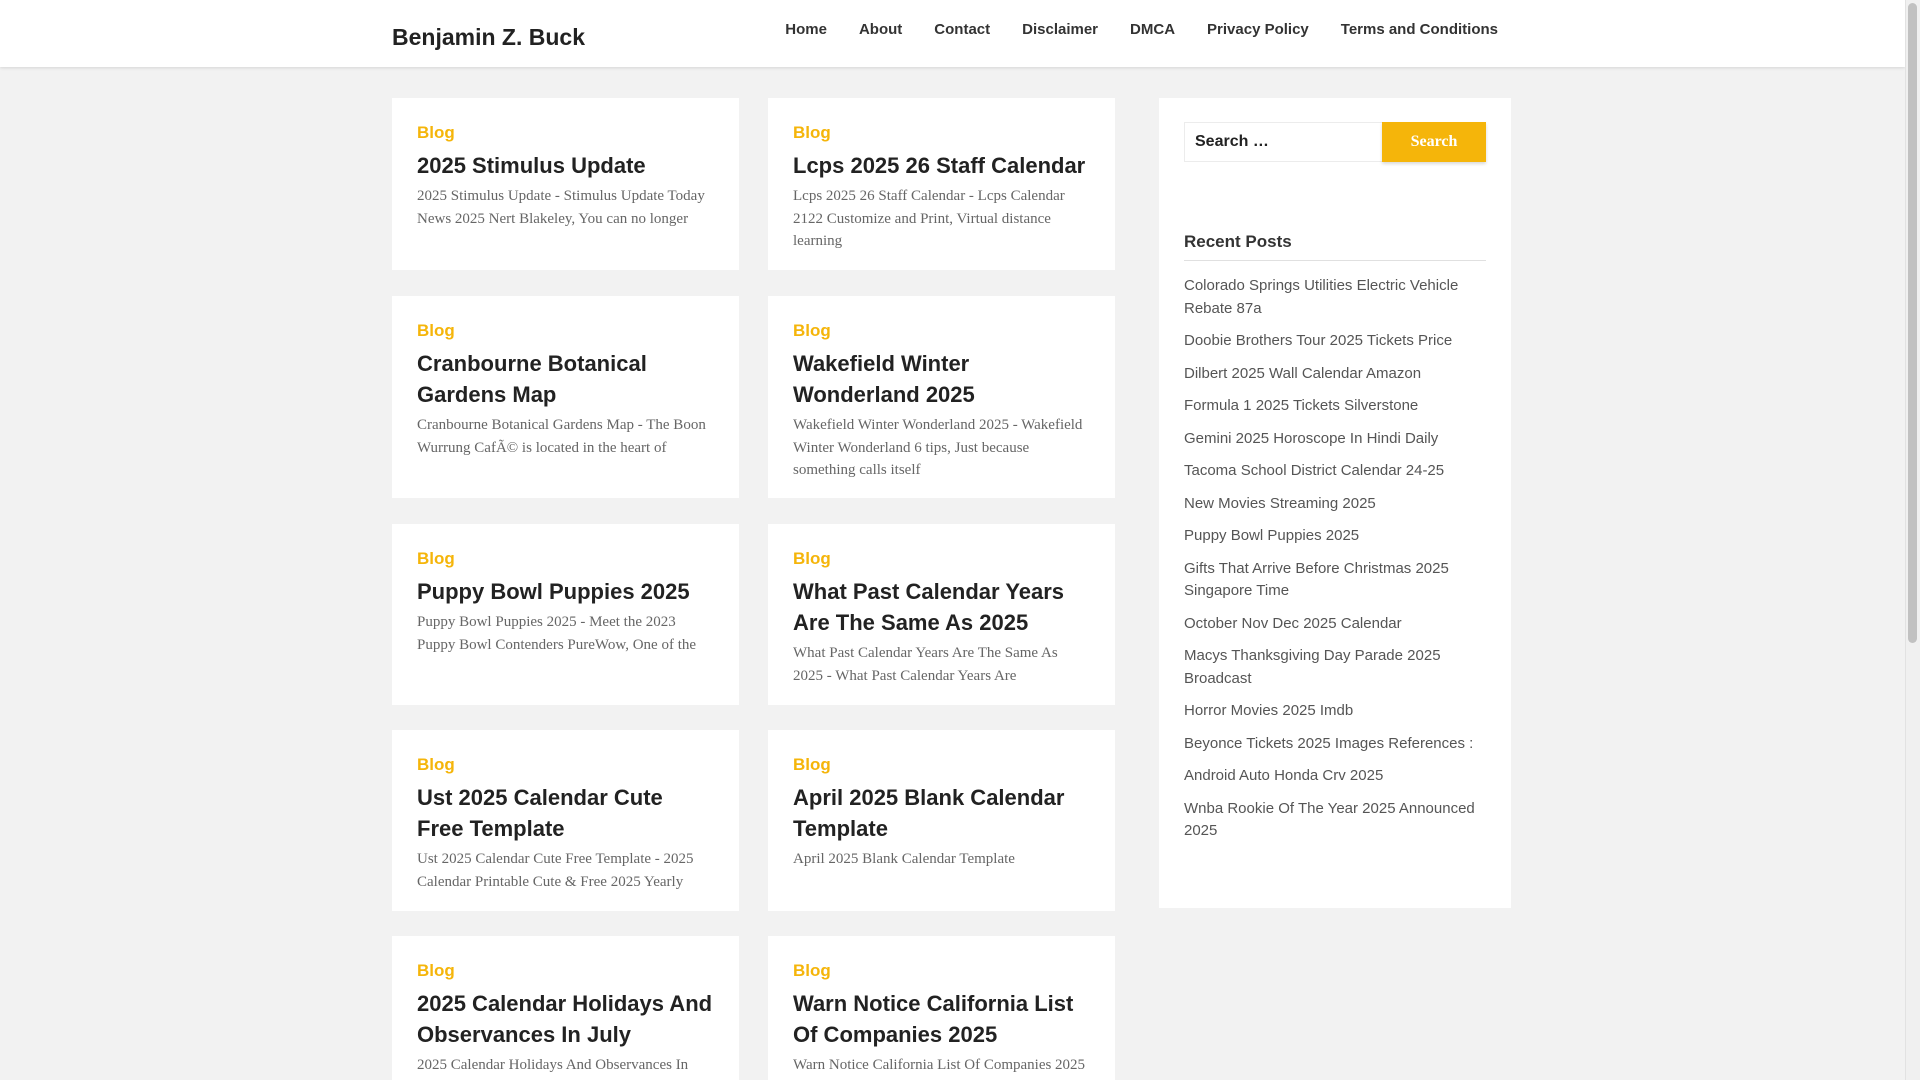 The height and width of the screenshot is (1080, 1920). I want to click on post-title: Lcps 2025 26 Staff Calendar, so click(941, 165).